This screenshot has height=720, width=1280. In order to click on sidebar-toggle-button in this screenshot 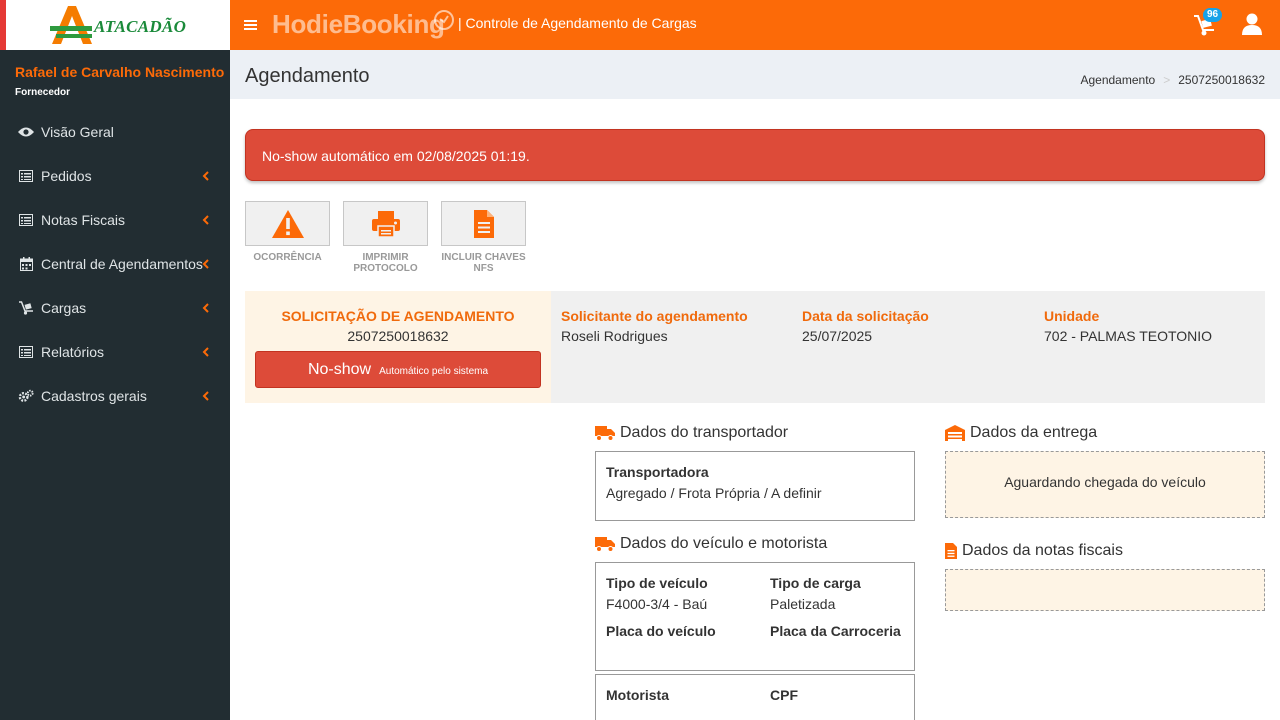, I will do `click(251, 25)`.